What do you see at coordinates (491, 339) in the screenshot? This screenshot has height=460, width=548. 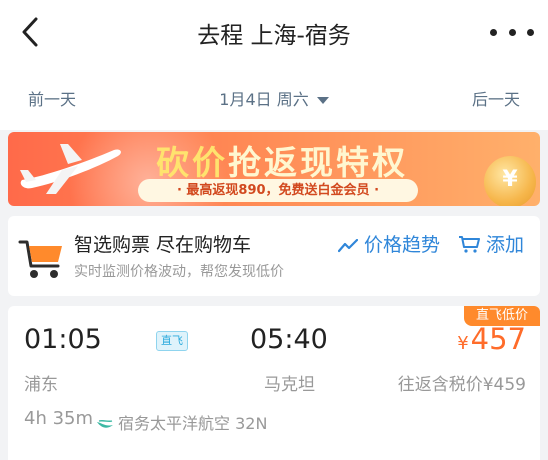 I see `flight-price: ¥457` at bounding box center [491, 339].